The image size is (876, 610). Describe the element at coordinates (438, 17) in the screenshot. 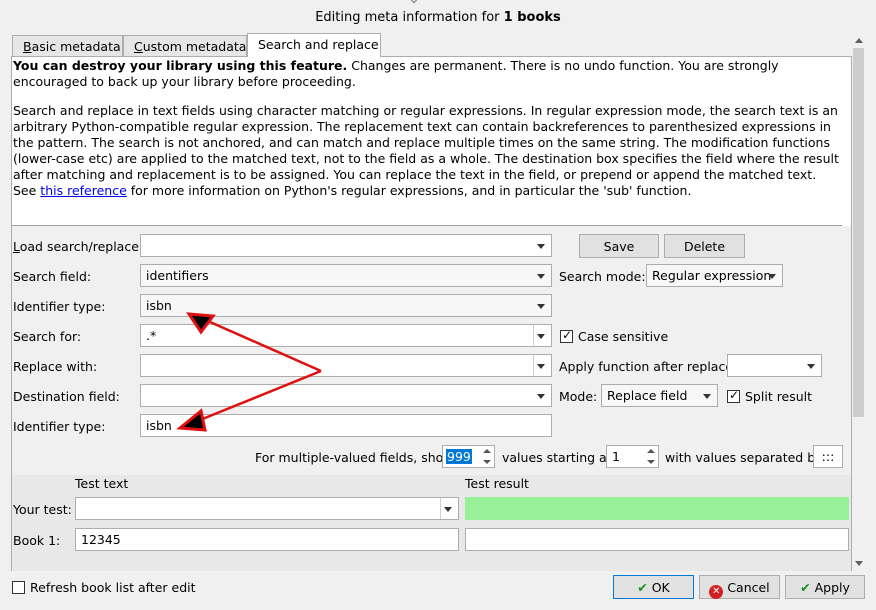

I see `dialog-title: Editing meta information for 1 books` at that location.